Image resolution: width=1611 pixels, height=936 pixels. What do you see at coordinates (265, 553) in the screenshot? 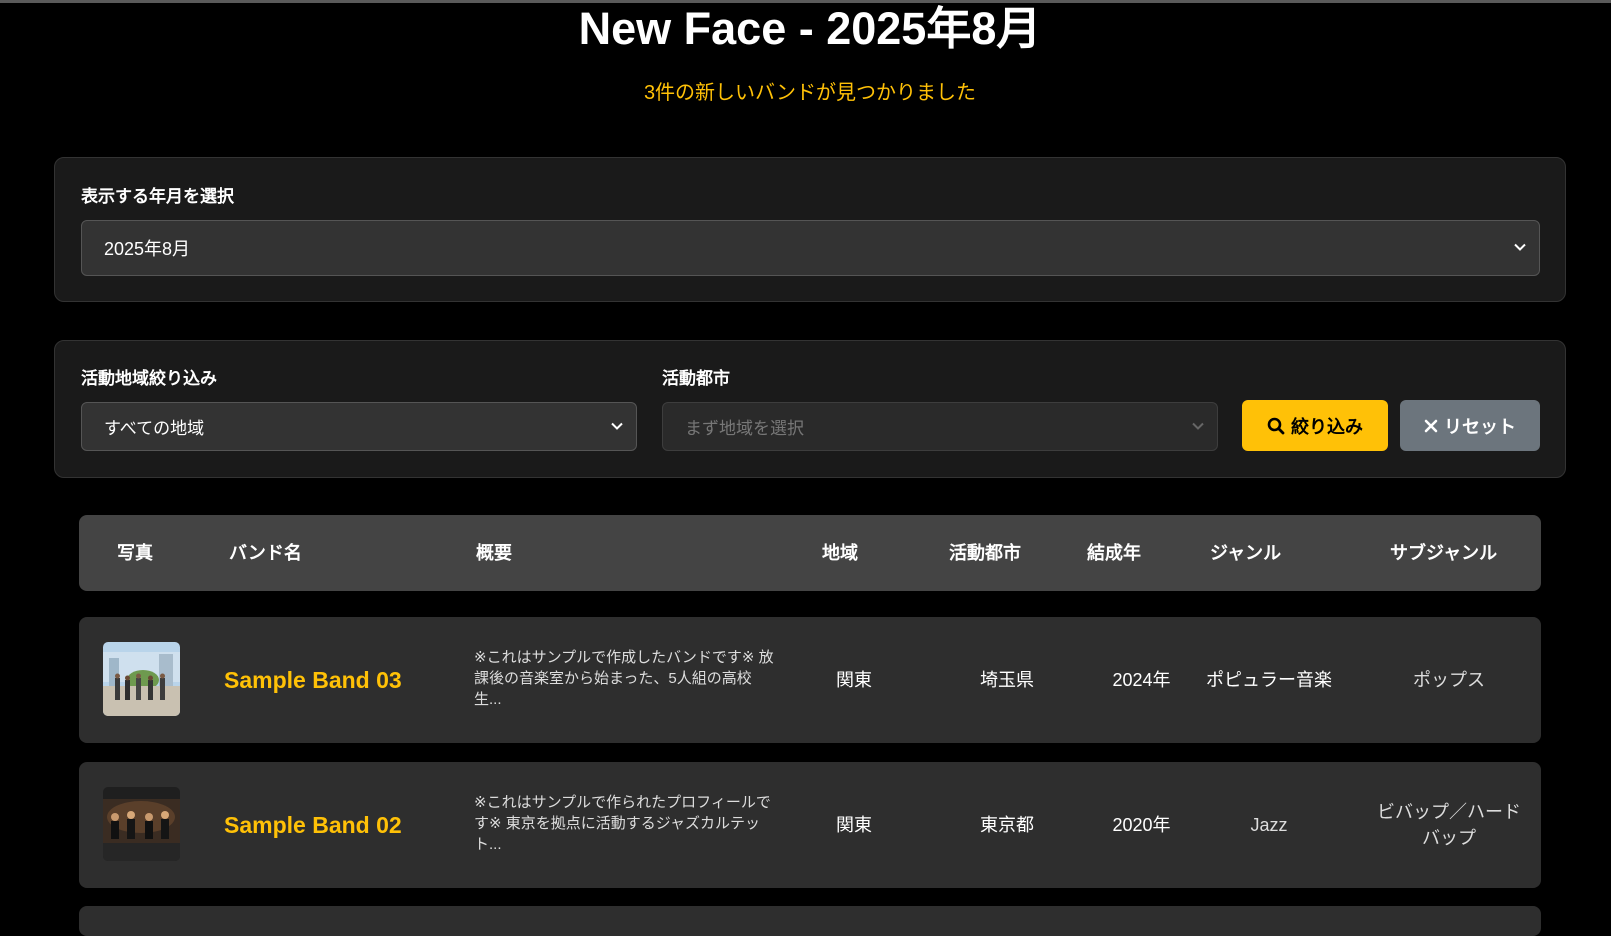
I see `column-header-band-name: バンド名` at bounding box center [265, 553].